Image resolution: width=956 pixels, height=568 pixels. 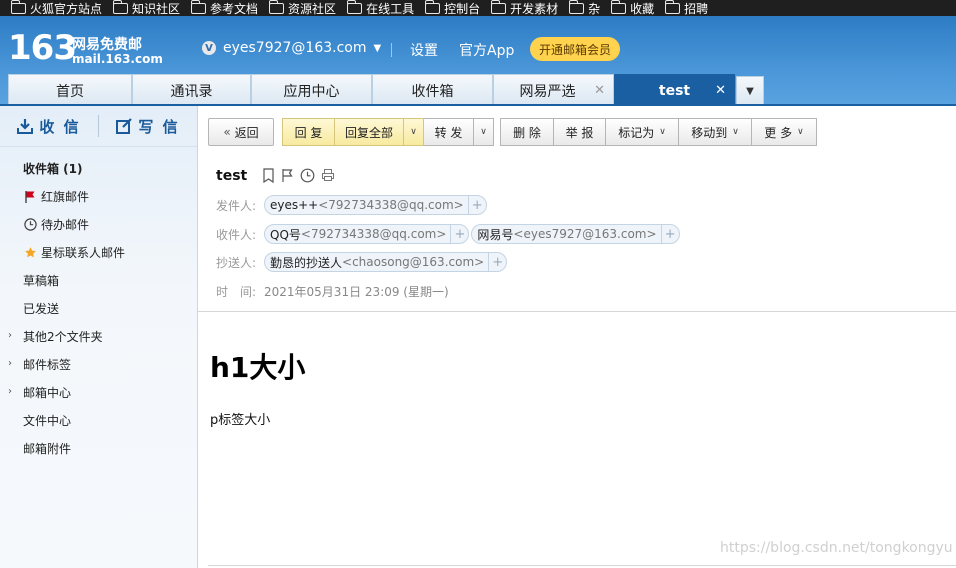 What do you see at coordinates (98, 196) in the screenshot?
I see `folder-flagged: 红旗邮件` at bounding box center [98, 196].